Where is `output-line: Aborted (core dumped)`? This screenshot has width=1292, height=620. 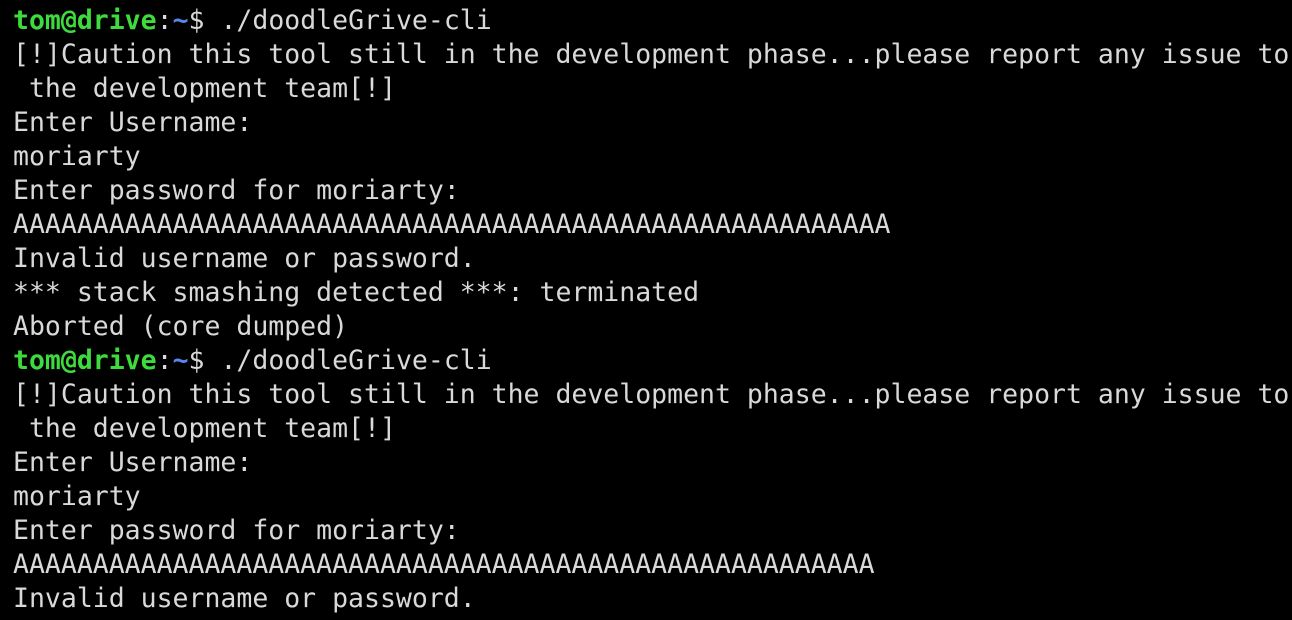
output-line: Aborted (core dumped) is located at coordinates (181, 326).